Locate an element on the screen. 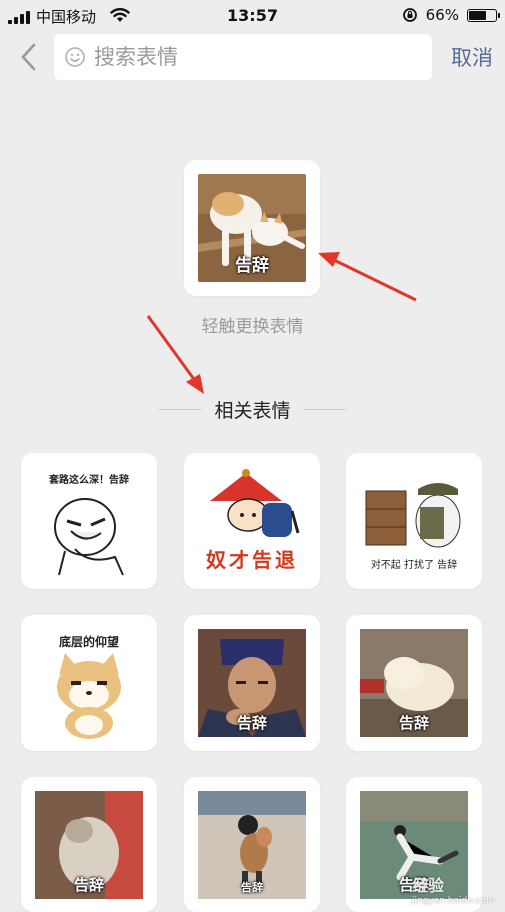 The width and height of the screenshot is (505, 912). cat-gif-image: 告辞 is located at coordinates (89, 845).